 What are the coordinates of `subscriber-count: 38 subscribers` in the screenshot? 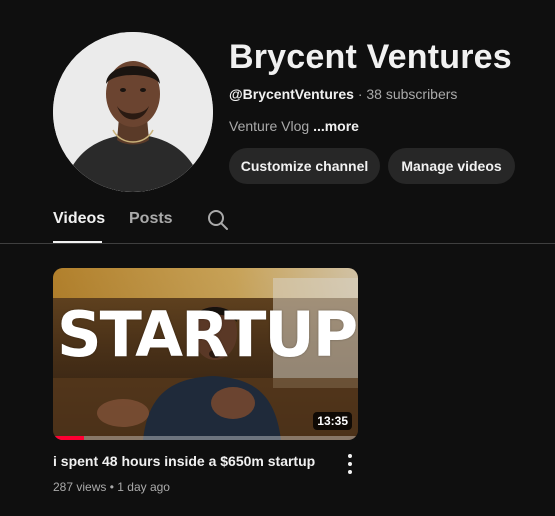 It's located at (412, 94).